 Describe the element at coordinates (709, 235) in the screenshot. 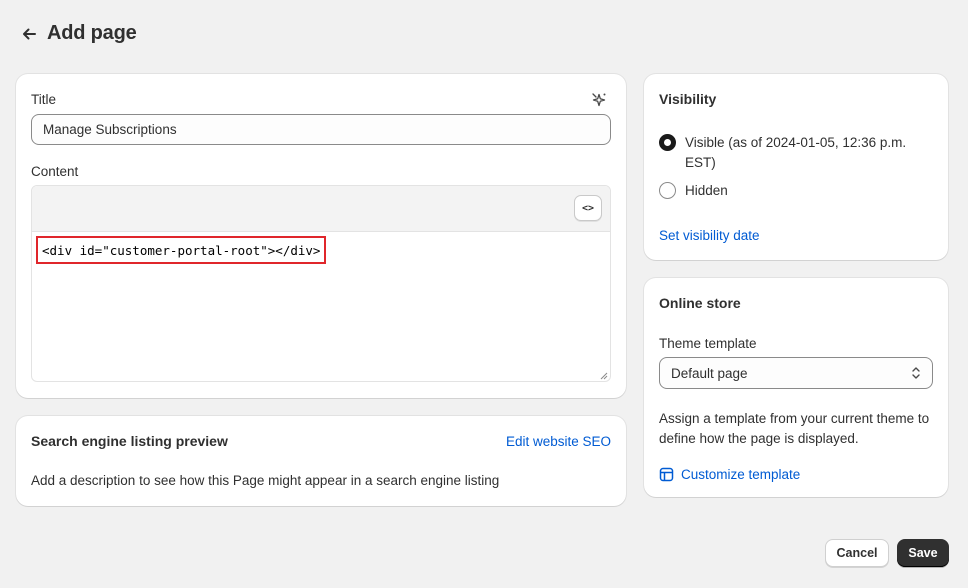

I see `set-visibility-date-link: Set visibility date` at that location.